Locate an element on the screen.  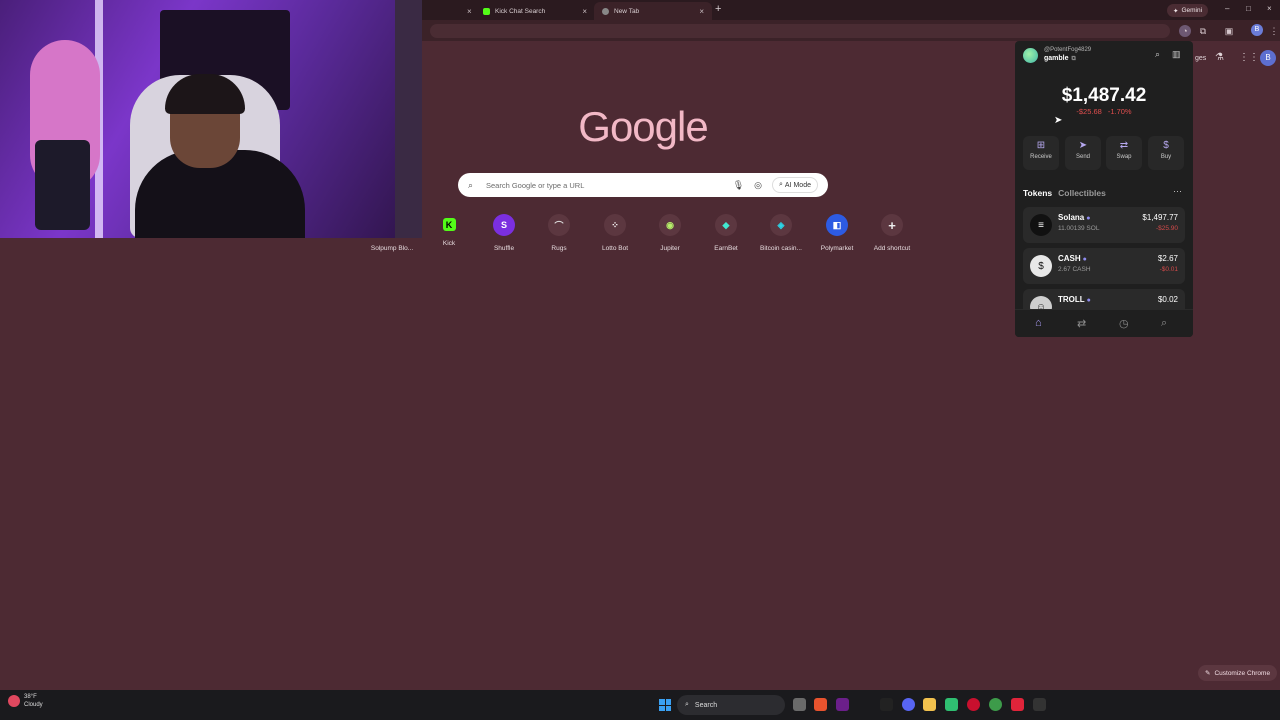
token-row-cash: $ CASH ● 2.67 CASH $2.67 -$0.01 is located at coordinates (1104, 266).